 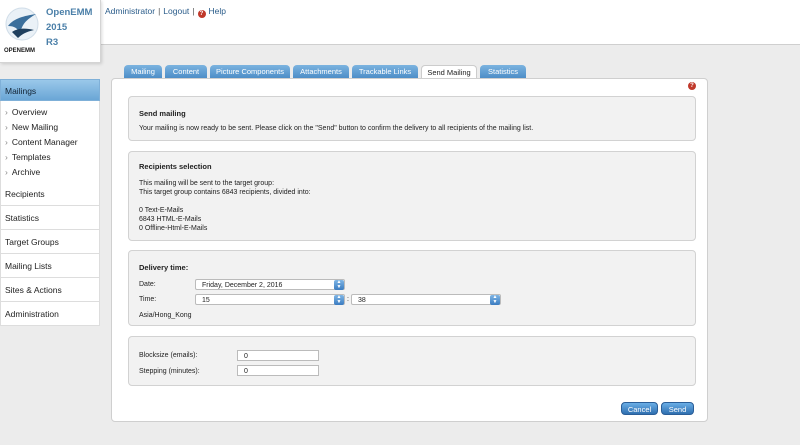 What do you see at coordinates (168, 355) in the screenshot?
I see `blocksize-label: Blocksize (emails):` at bounding box center [168, 355].